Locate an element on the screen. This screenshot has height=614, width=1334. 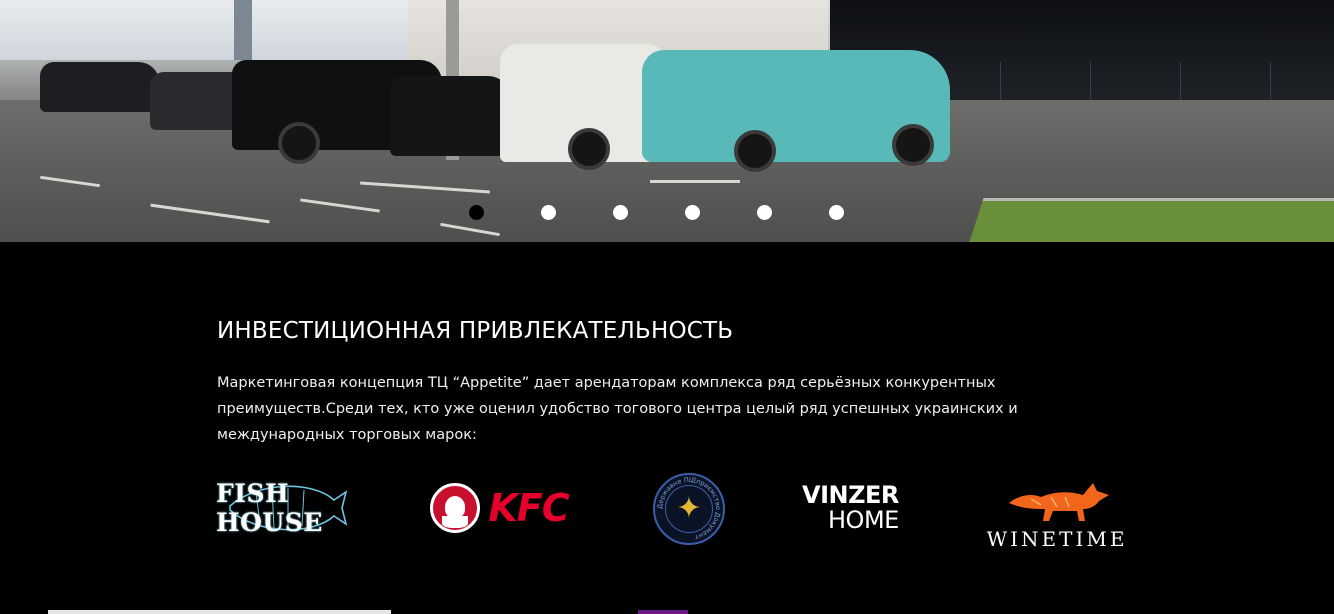
grass-strip is located at coordinates (1150, 220).